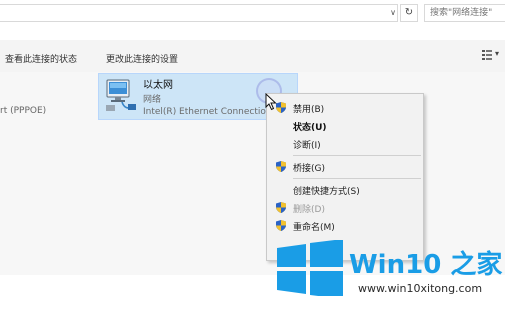 The height and width of the screenshot is (313, 505). What do you see at coordinates (409, 13) in the screenshot?
I see `refresh-icon: ↻` at bounding box center [409, 13].